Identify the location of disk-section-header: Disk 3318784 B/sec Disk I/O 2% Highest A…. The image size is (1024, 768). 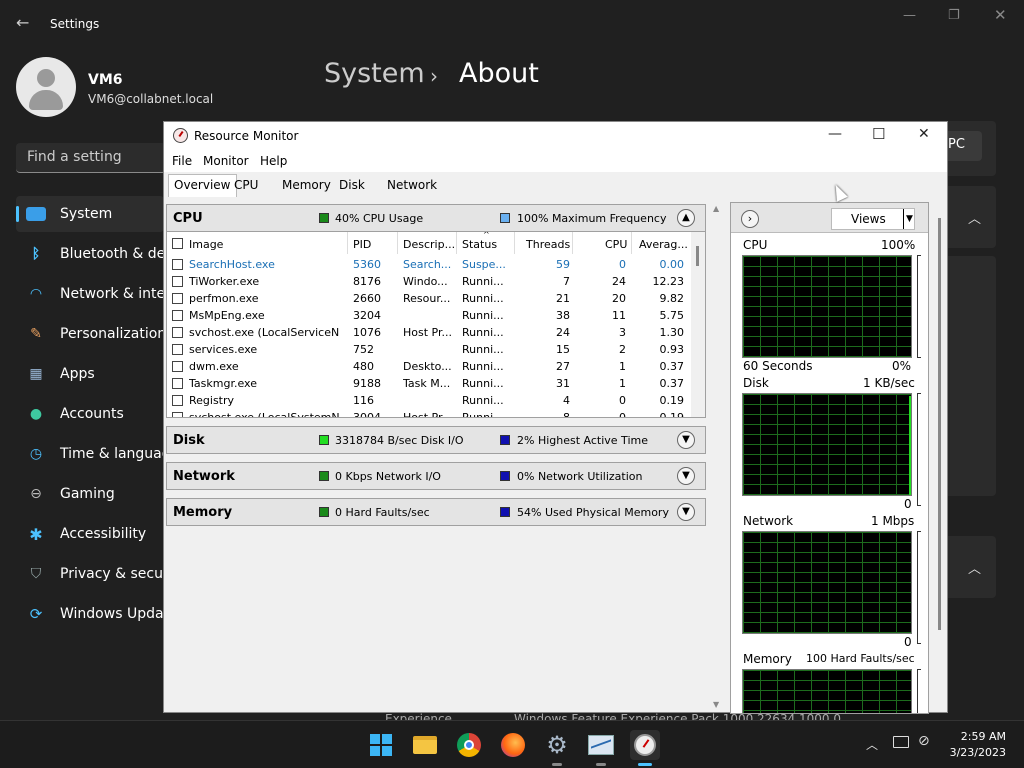
(436, 440).